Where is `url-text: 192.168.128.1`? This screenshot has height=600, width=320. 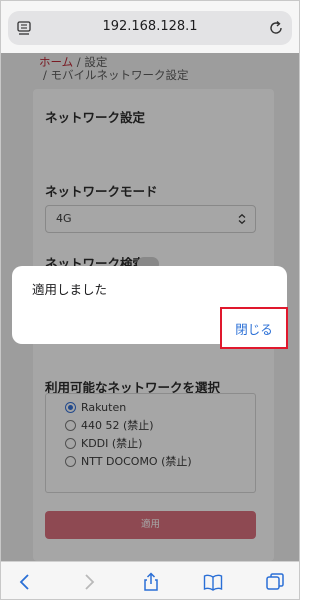 url-text: 192.168.128.1 is located at coordinates (150, 26).